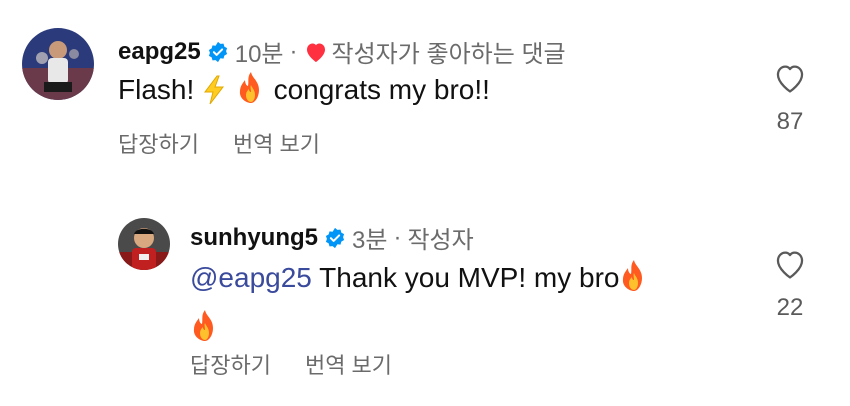 The image size is (850, 406). I want to click on like-count: 22, so click(790, 307).